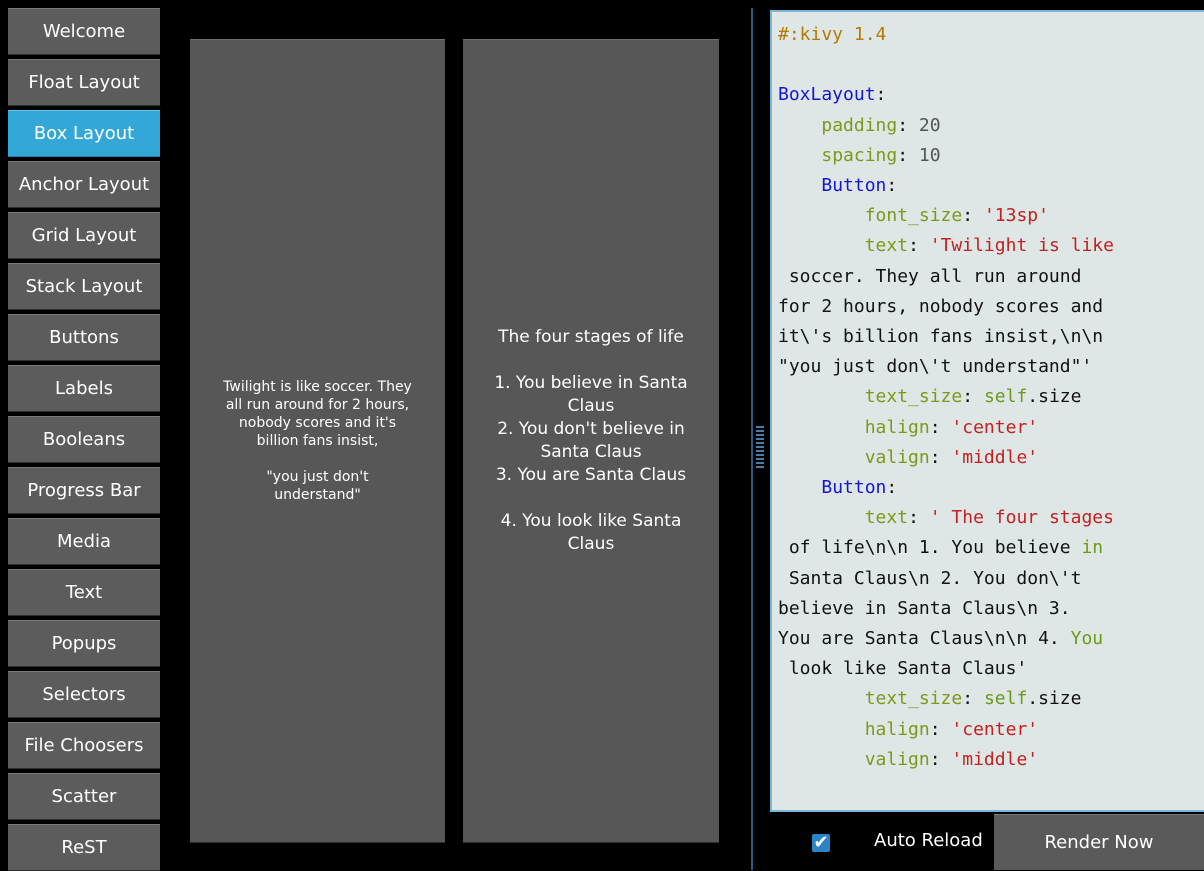 Image resolution: width=1204 pixels, height=871 pixels. I want to click on splitter, so click(758, 439).